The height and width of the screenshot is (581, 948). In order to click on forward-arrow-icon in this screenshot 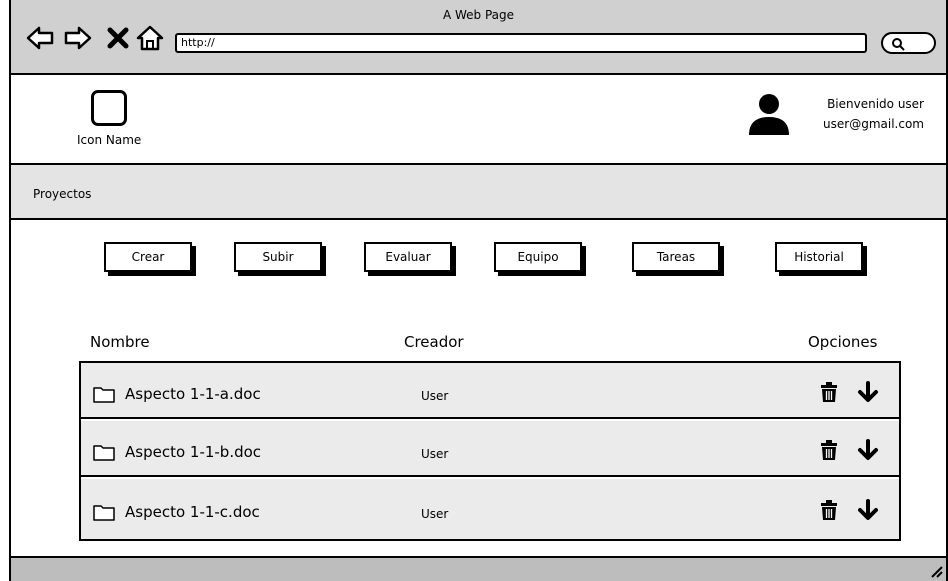, I will do `click(78, 38)`.